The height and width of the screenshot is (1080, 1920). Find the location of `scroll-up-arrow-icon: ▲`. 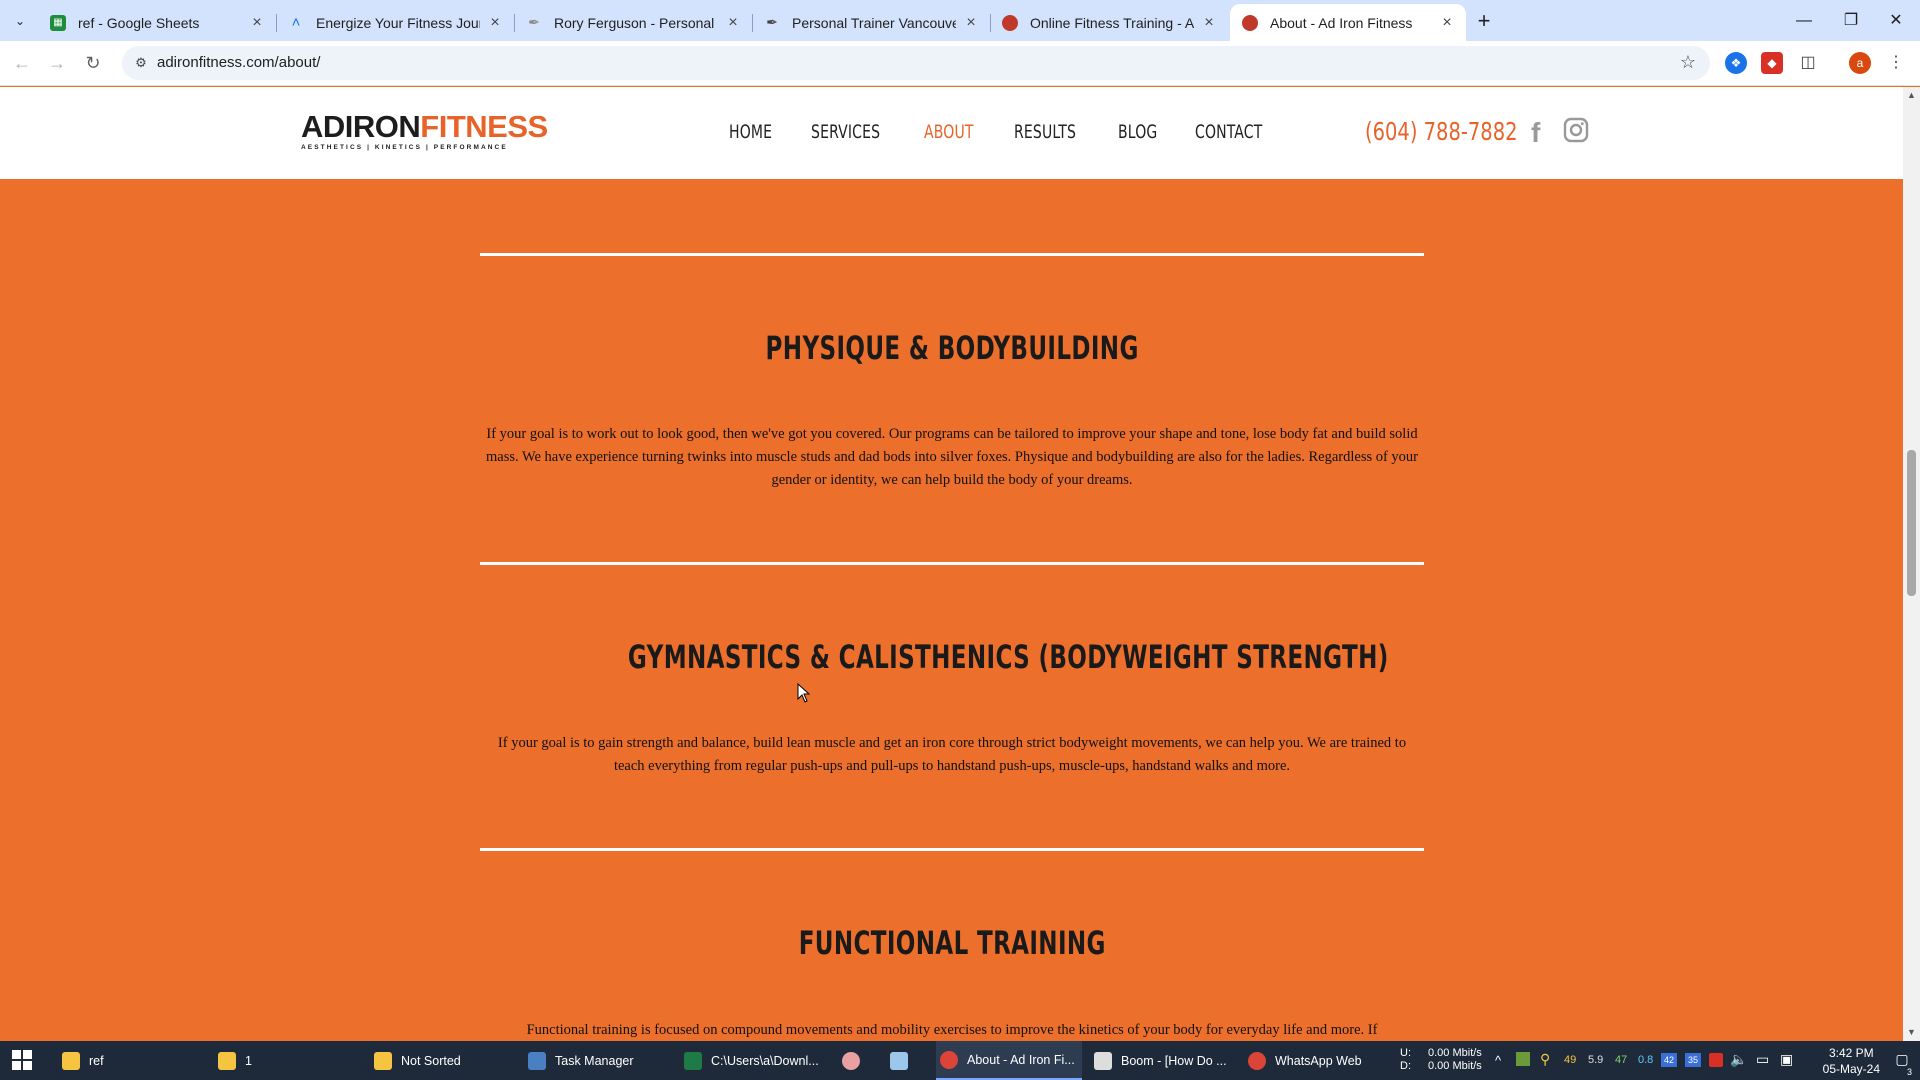

scroll-up-arrow-icon: ▲ is located at coordinates (1911, 95).